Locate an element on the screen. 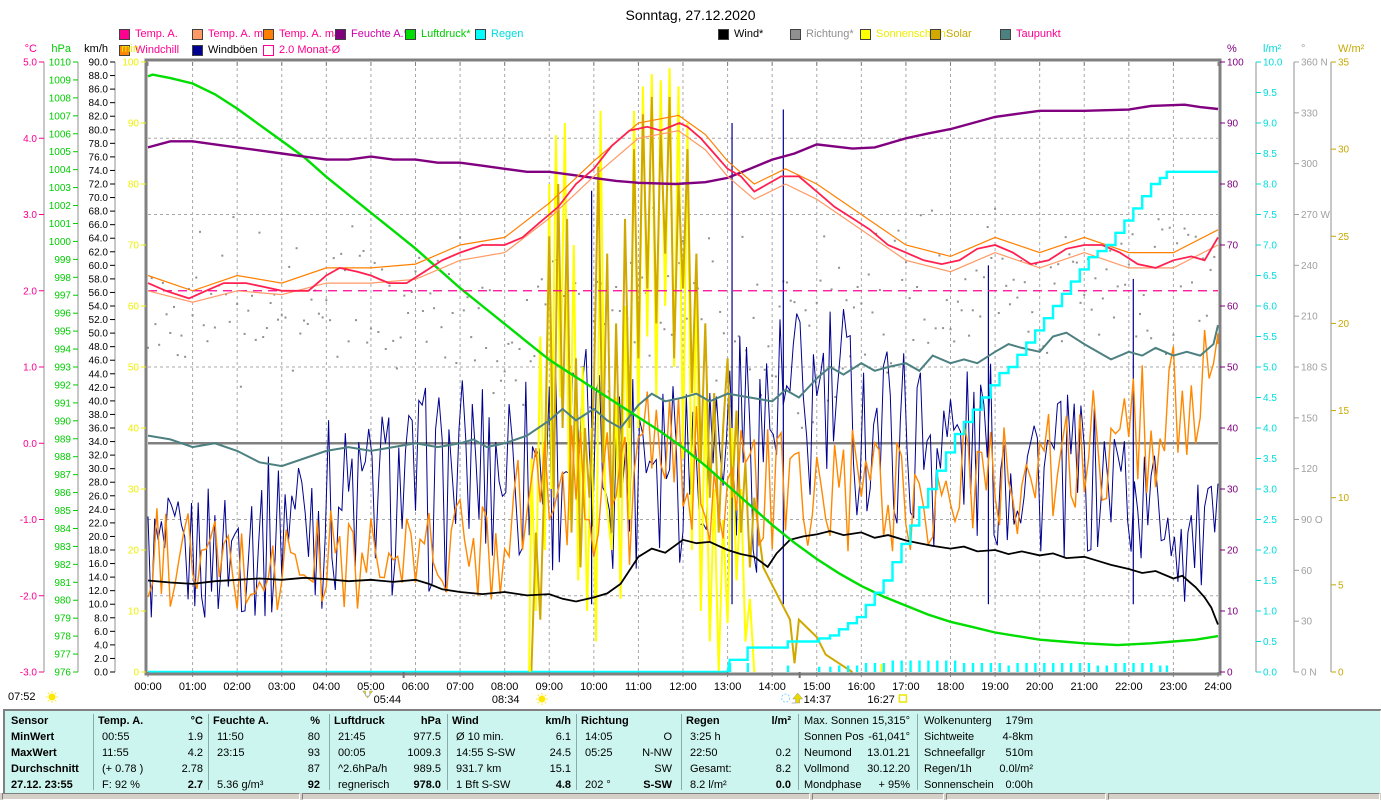  svg-text: 50 is located at coordinates (1233, 368).